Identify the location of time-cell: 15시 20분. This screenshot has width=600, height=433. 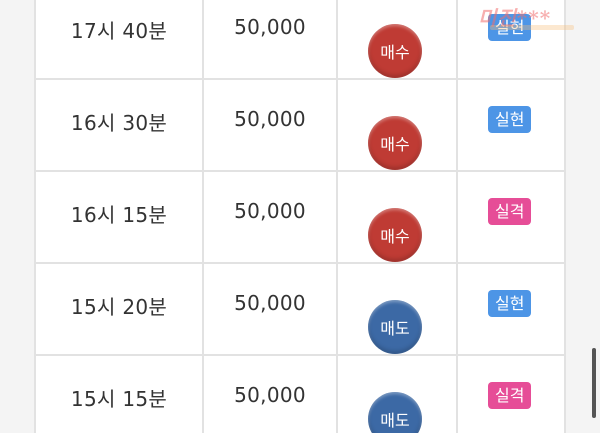
(120, 309).